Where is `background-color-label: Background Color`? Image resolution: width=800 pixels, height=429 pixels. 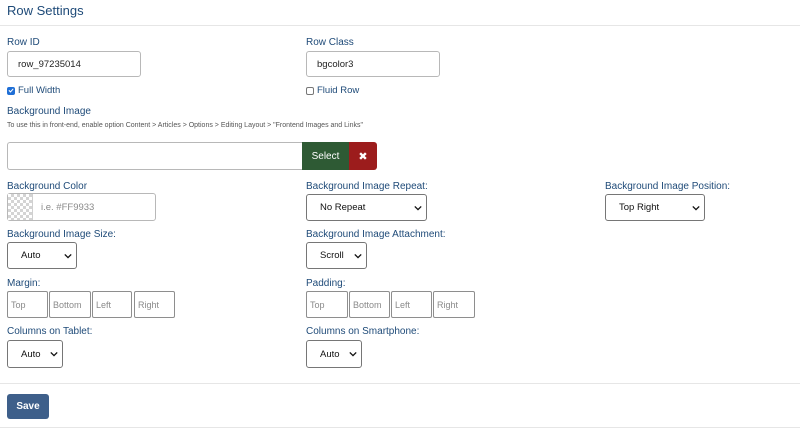 background-color-label: Background Color is located at coordinates (47, 186).